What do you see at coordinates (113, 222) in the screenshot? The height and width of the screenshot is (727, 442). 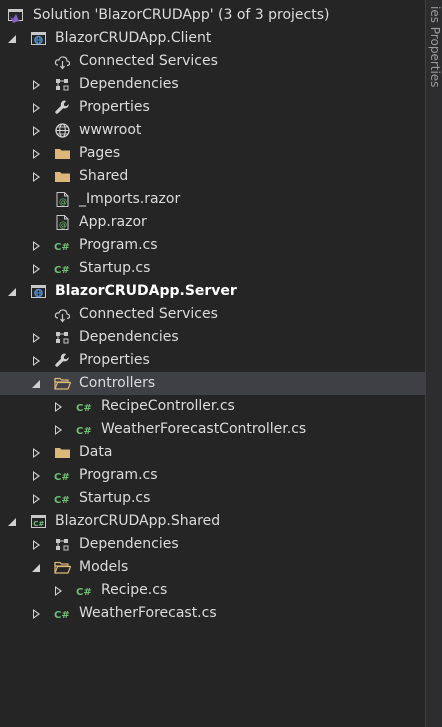 I see `tree-node-label: App.razor` at bounding box center [113, 222].